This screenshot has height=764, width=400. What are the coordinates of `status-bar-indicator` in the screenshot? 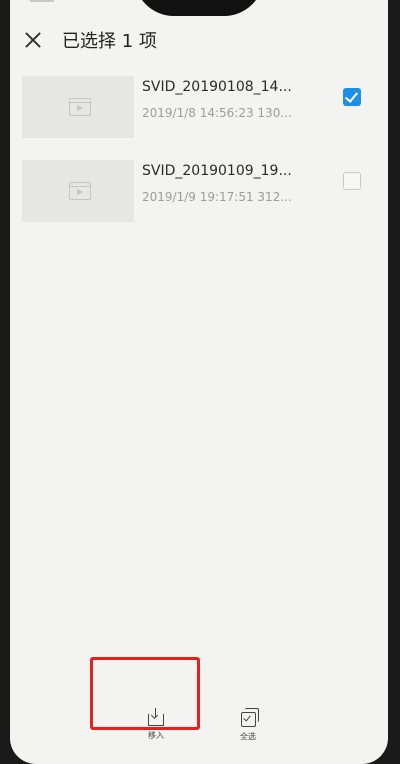 It's located at (42, 6).